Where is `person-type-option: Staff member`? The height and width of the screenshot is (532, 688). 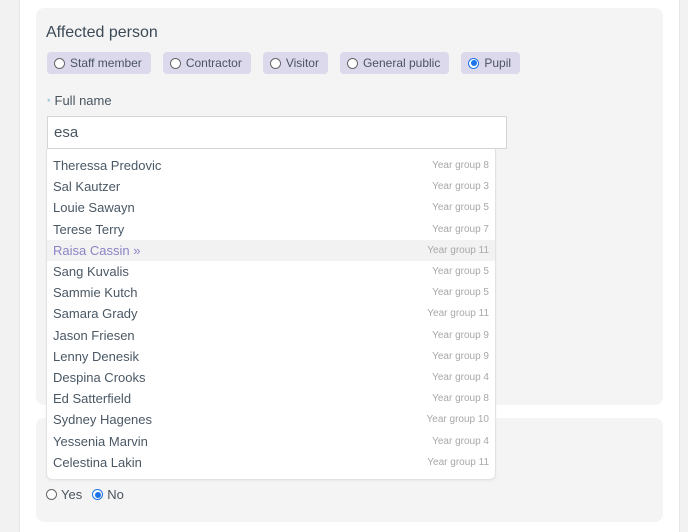
person-type-option: Staff member is located at coordinates (99, 63).